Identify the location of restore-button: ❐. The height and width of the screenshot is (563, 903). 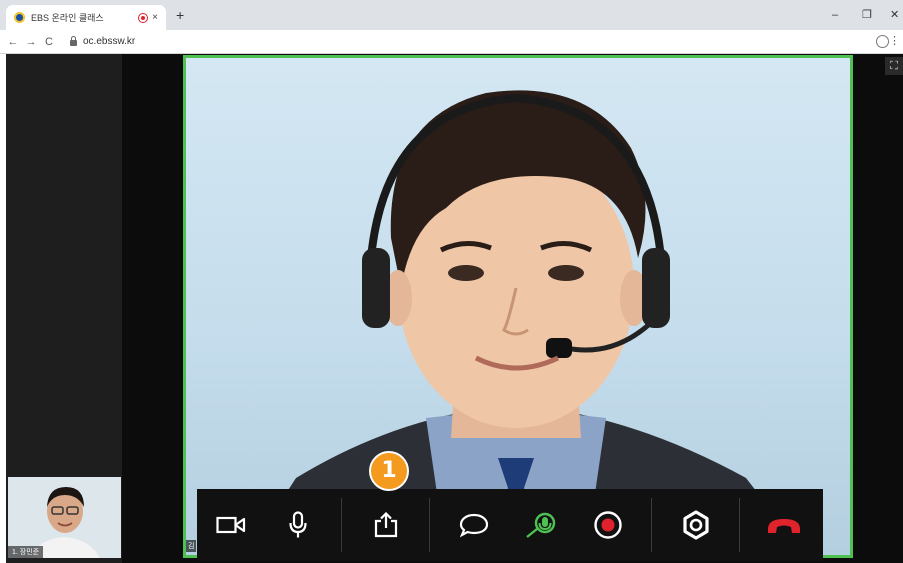
(867, 15).